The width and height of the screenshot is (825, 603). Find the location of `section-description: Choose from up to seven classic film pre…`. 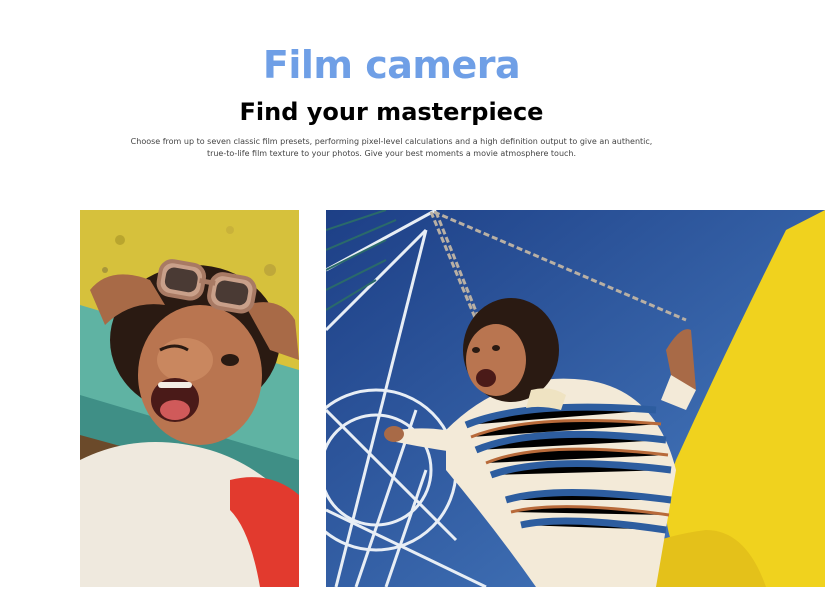

section-description: Choose from up to seven classic film pre… is located at coordinates (391, 147).